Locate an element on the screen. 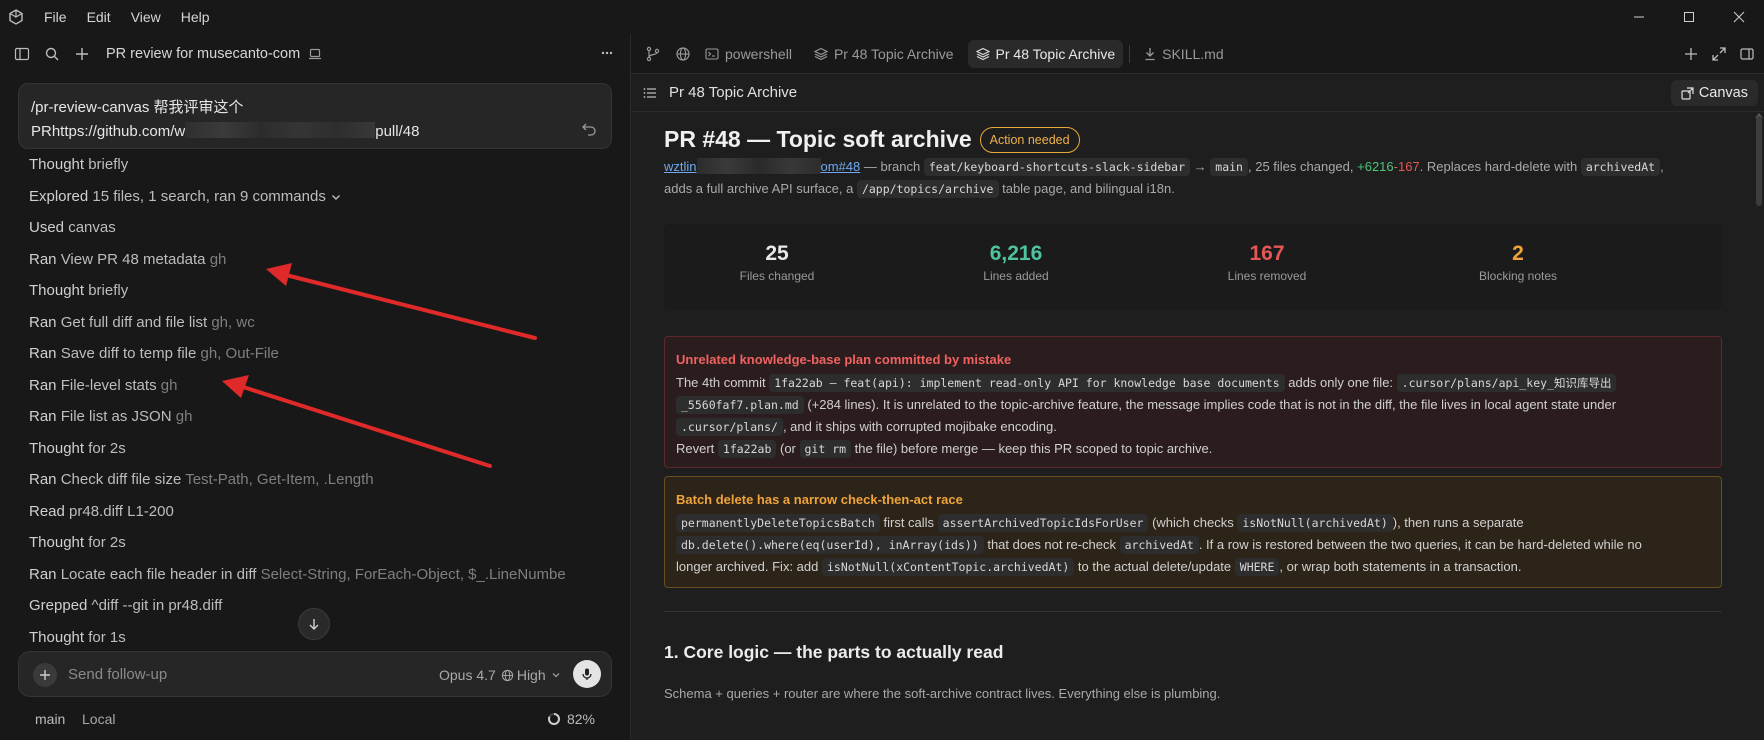 Image resolution: width=1764 pixels, height=740 pixels. callout-text: (or is located at coordinates (788, 448).